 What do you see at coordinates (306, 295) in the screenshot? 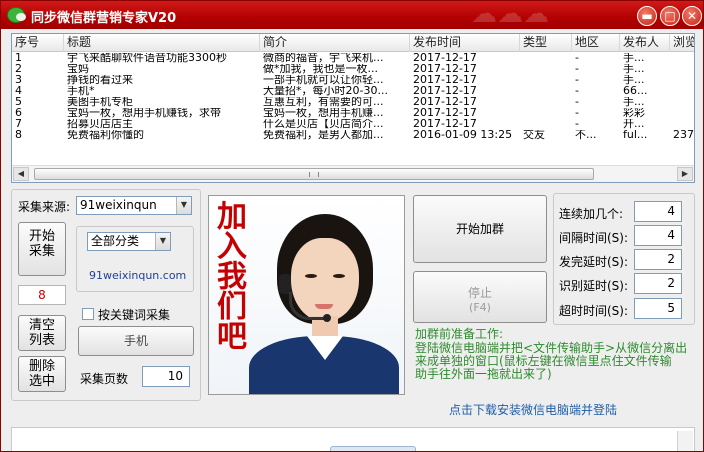
I see `promo-image: 加入我们吧` at bounding box center [306, 295].